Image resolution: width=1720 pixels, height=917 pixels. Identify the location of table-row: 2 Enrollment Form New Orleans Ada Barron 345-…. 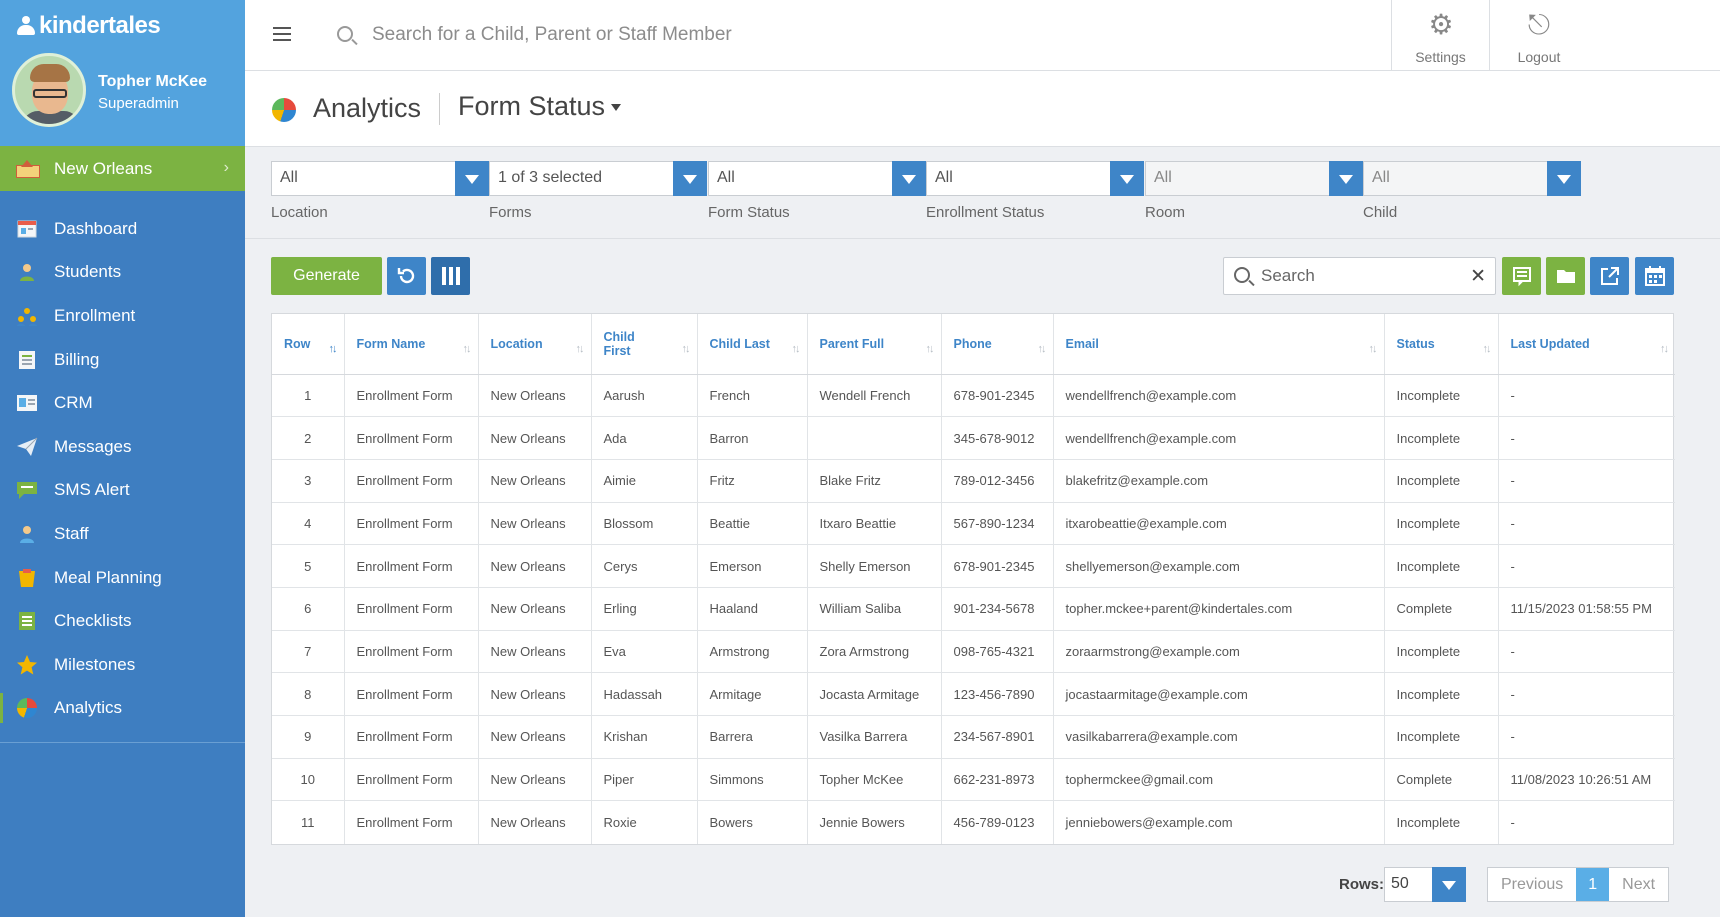
(973, 438).